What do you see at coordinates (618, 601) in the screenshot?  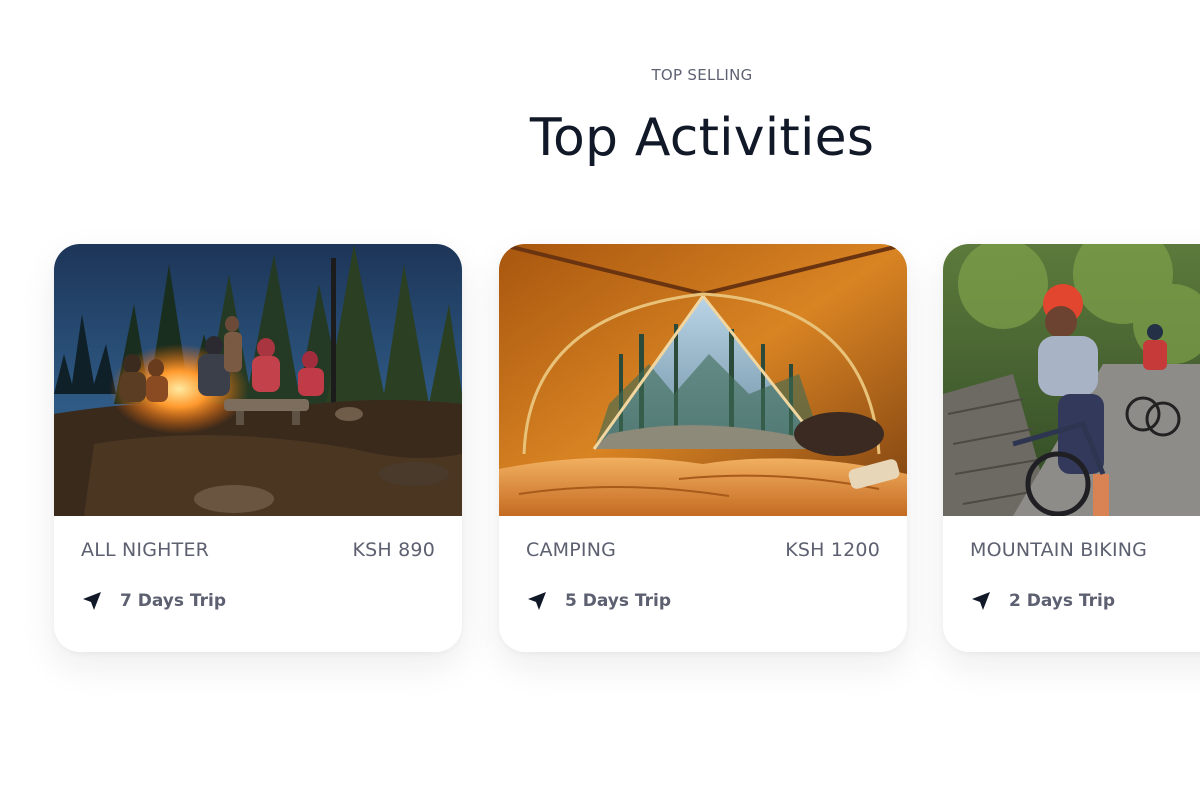 I see `trip-duration-label: 5 Days Trip` at bounding box center [618, 601].